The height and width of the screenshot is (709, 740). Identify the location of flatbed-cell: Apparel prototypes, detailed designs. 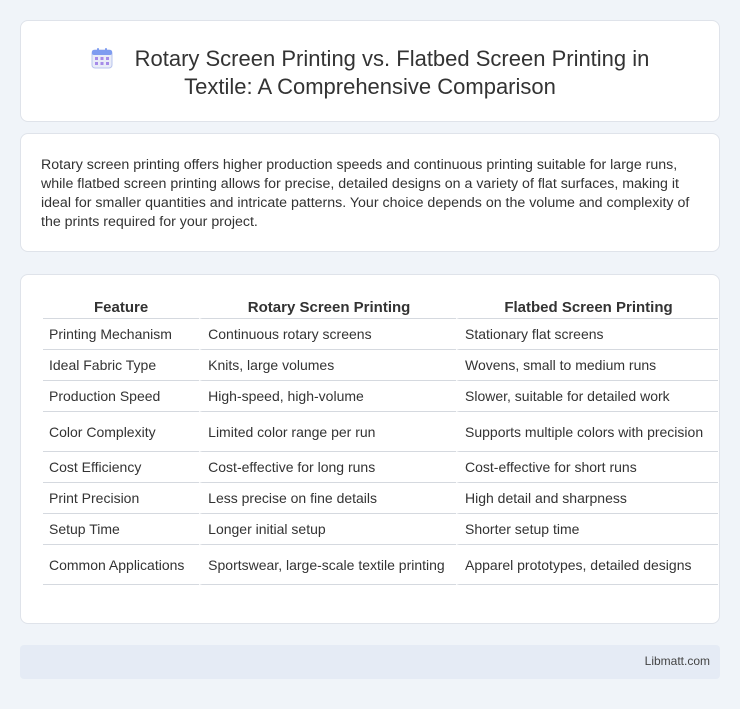
(587, 565).